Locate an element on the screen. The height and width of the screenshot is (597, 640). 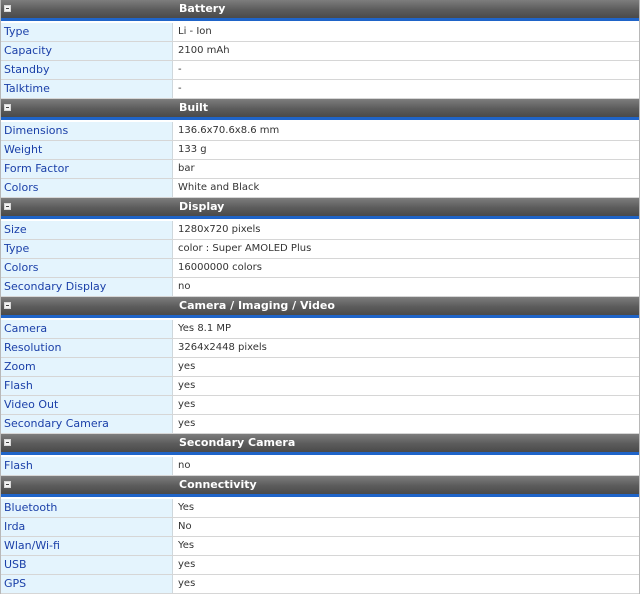
section-header-display: Display is located at coordinates (320, 208).